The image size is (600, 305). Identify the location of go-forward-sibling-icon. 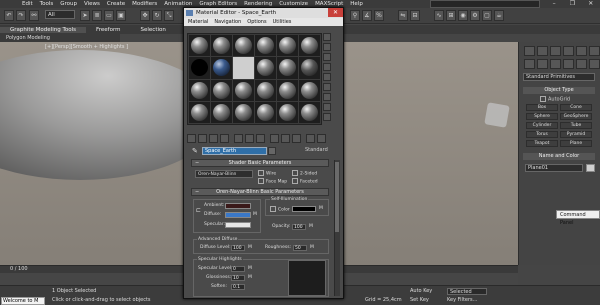
(321, 138).